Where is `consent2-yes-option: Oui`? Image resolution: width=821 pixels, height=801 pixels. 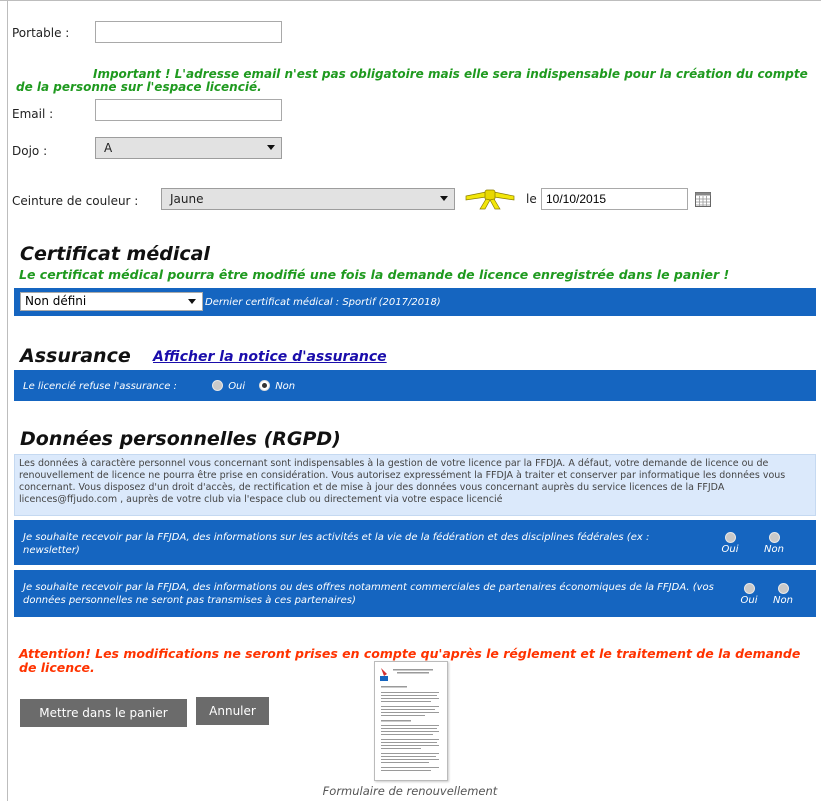 consent2-yes-option: Oui is located at coordinates (749, 594).